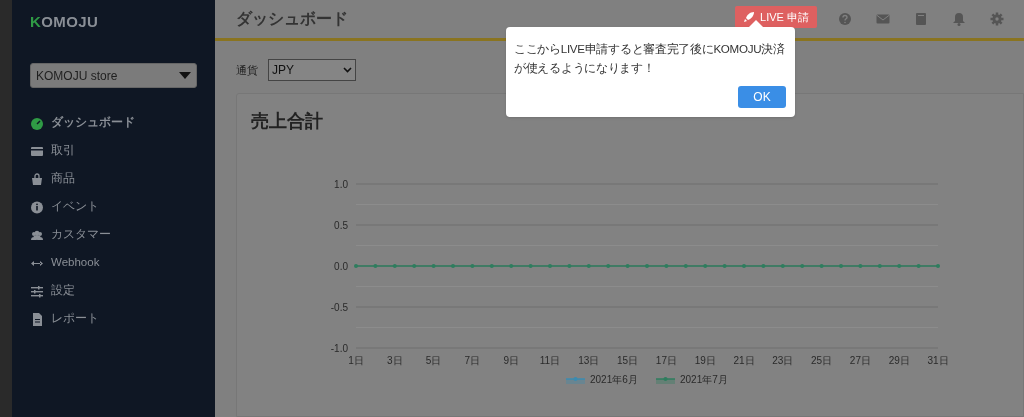  Describe the element at coordinates (37, 291) in the screenshot. I see `sliders-icon` at that location.